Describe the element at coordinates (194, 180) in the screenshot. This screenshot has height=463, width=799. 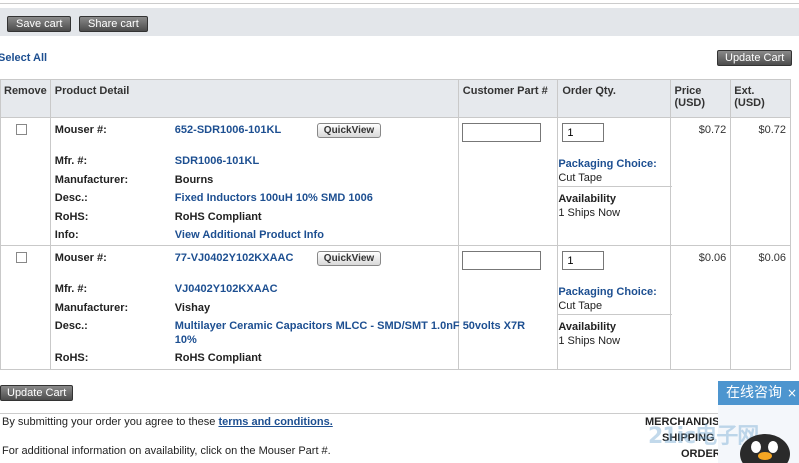
I see `manufacturer-value: Bourns` at that location.